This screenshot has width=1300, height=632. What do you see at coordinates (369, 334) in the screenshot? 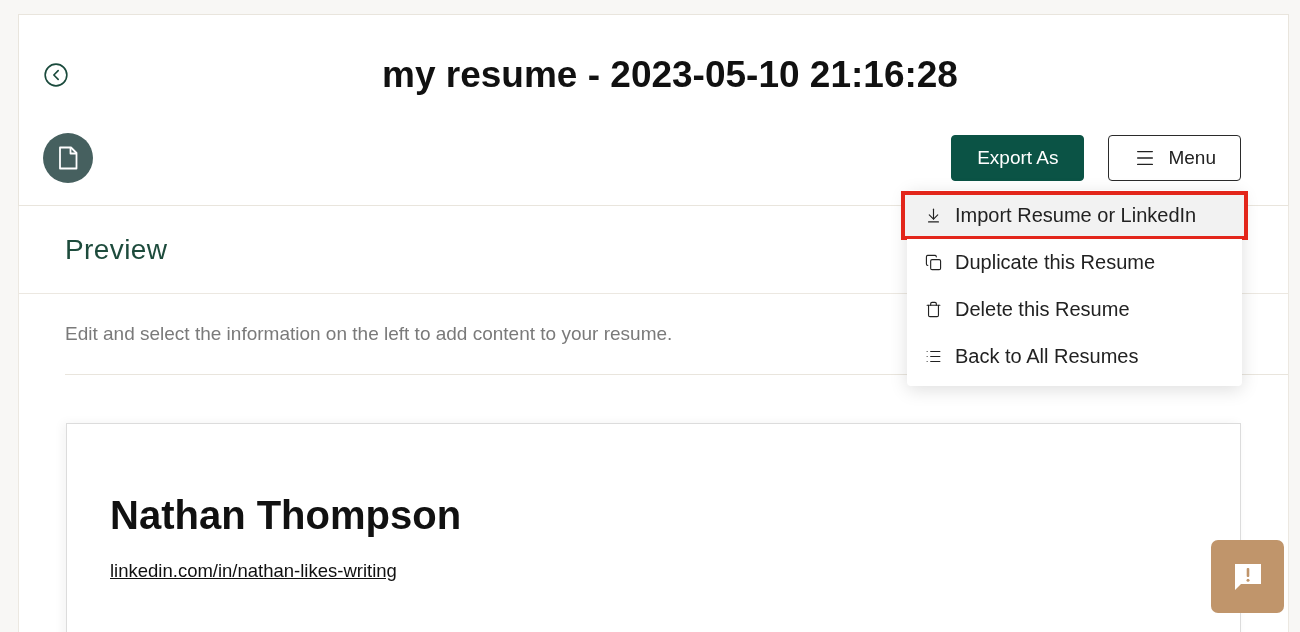
I see `preview-hint: Edit and select the information on the left to add content to your resume.` at bounding box center [369, 334].